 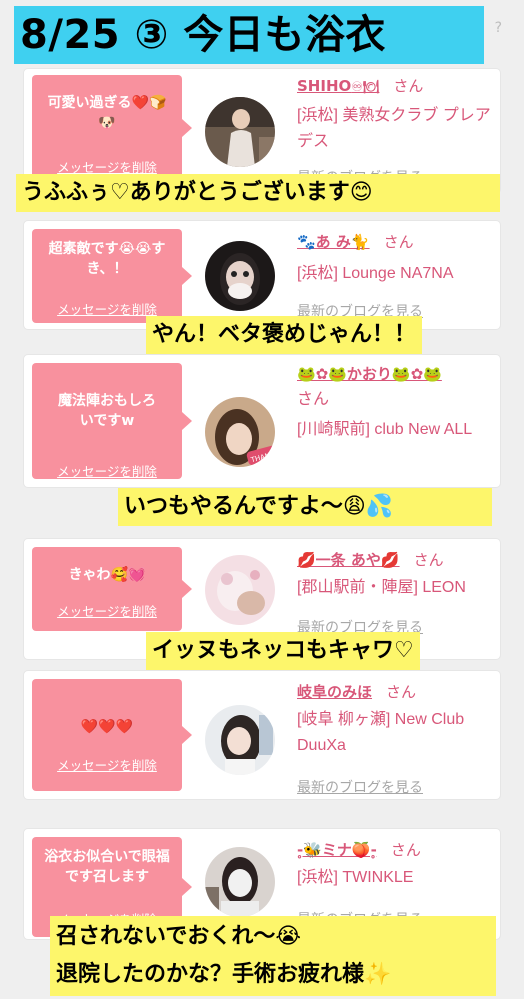 What do you see at coordinates (107, 727) in the screenshot?
I see `message-text: ❤️❤️❤️` at bounding box center [107, 727].